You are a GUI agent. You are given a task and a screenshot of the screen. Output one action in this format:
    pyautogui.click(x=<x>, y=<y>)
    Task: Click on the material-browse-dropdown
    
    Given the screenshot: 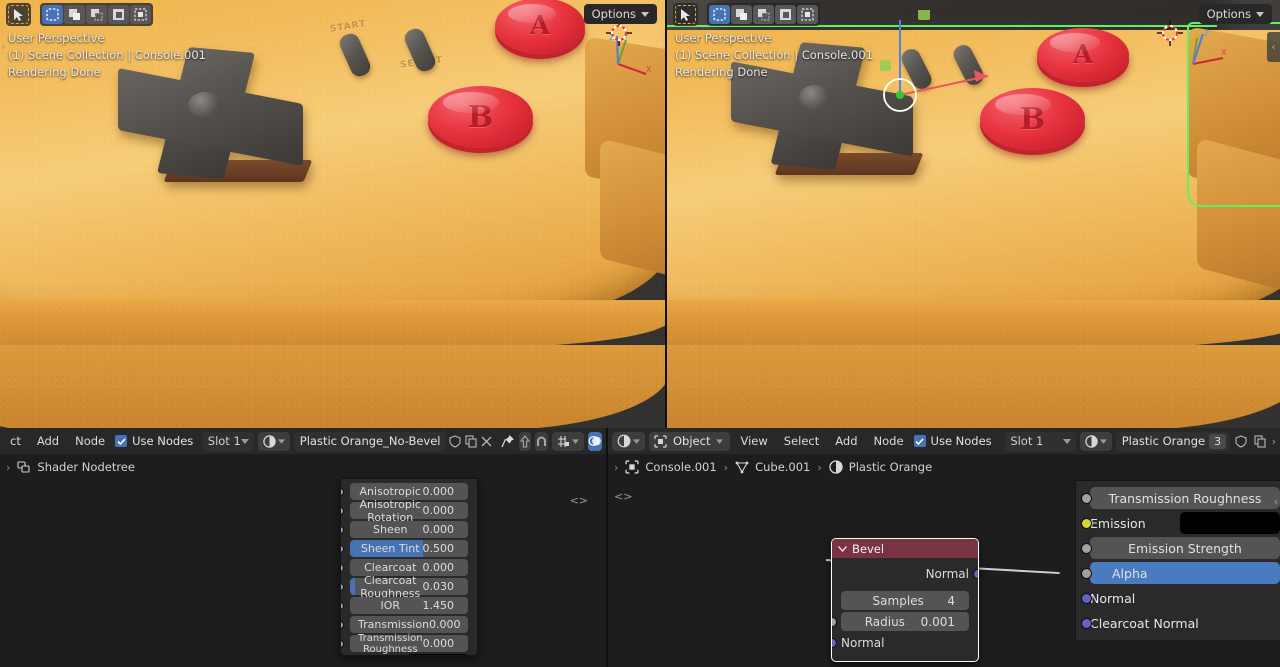 What is the action you would take?
    pyautogui.click(x=273, y=441)
    